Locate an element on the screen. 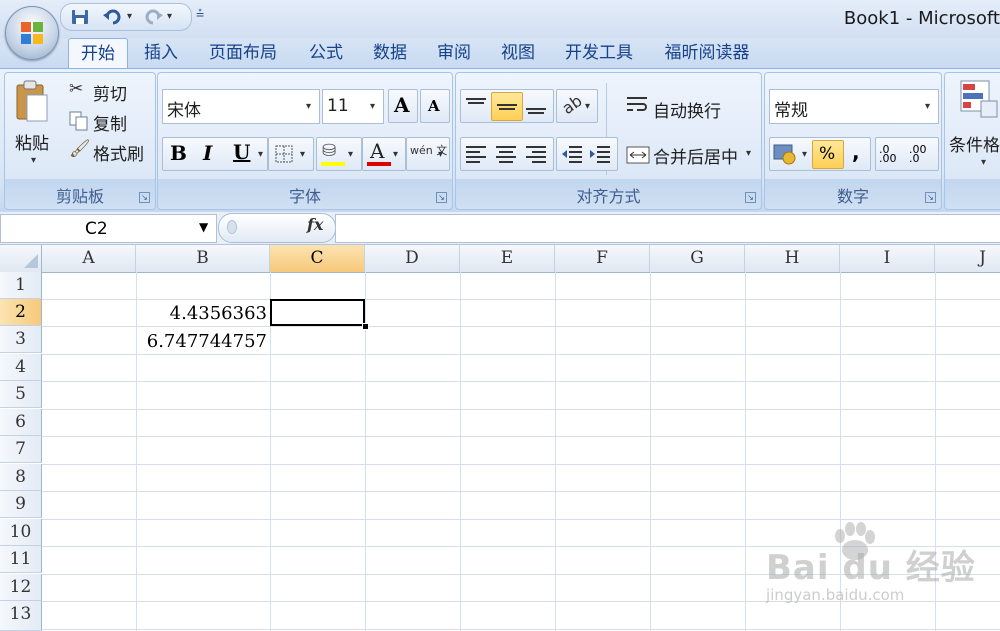 Image resolution: width=1000 pixels, height=631 pixels. formula-input is located at coordinates (667, 228).